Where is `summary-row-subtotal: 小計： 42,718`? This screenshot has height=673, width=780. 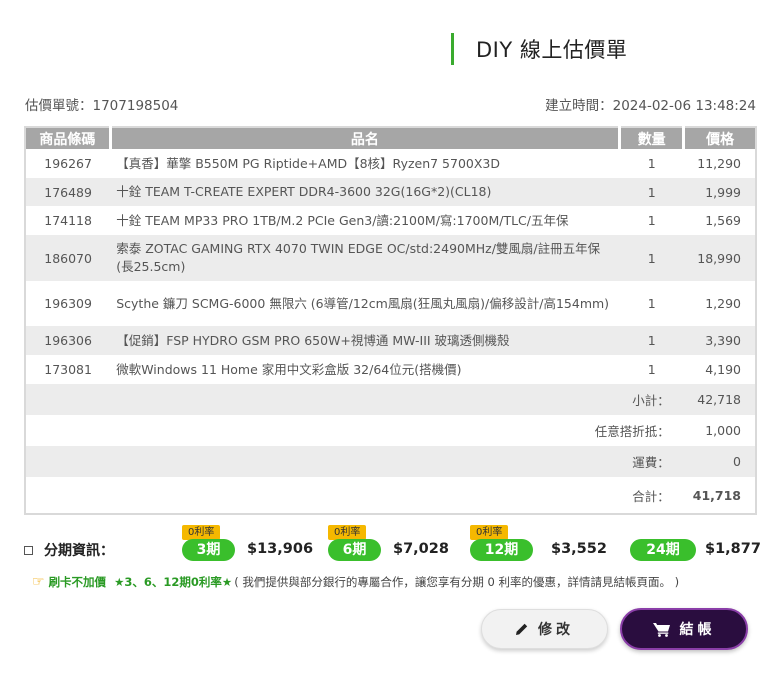 summary-row-subtotal: 小計： 42,718 is located at coordinates (390, 399).